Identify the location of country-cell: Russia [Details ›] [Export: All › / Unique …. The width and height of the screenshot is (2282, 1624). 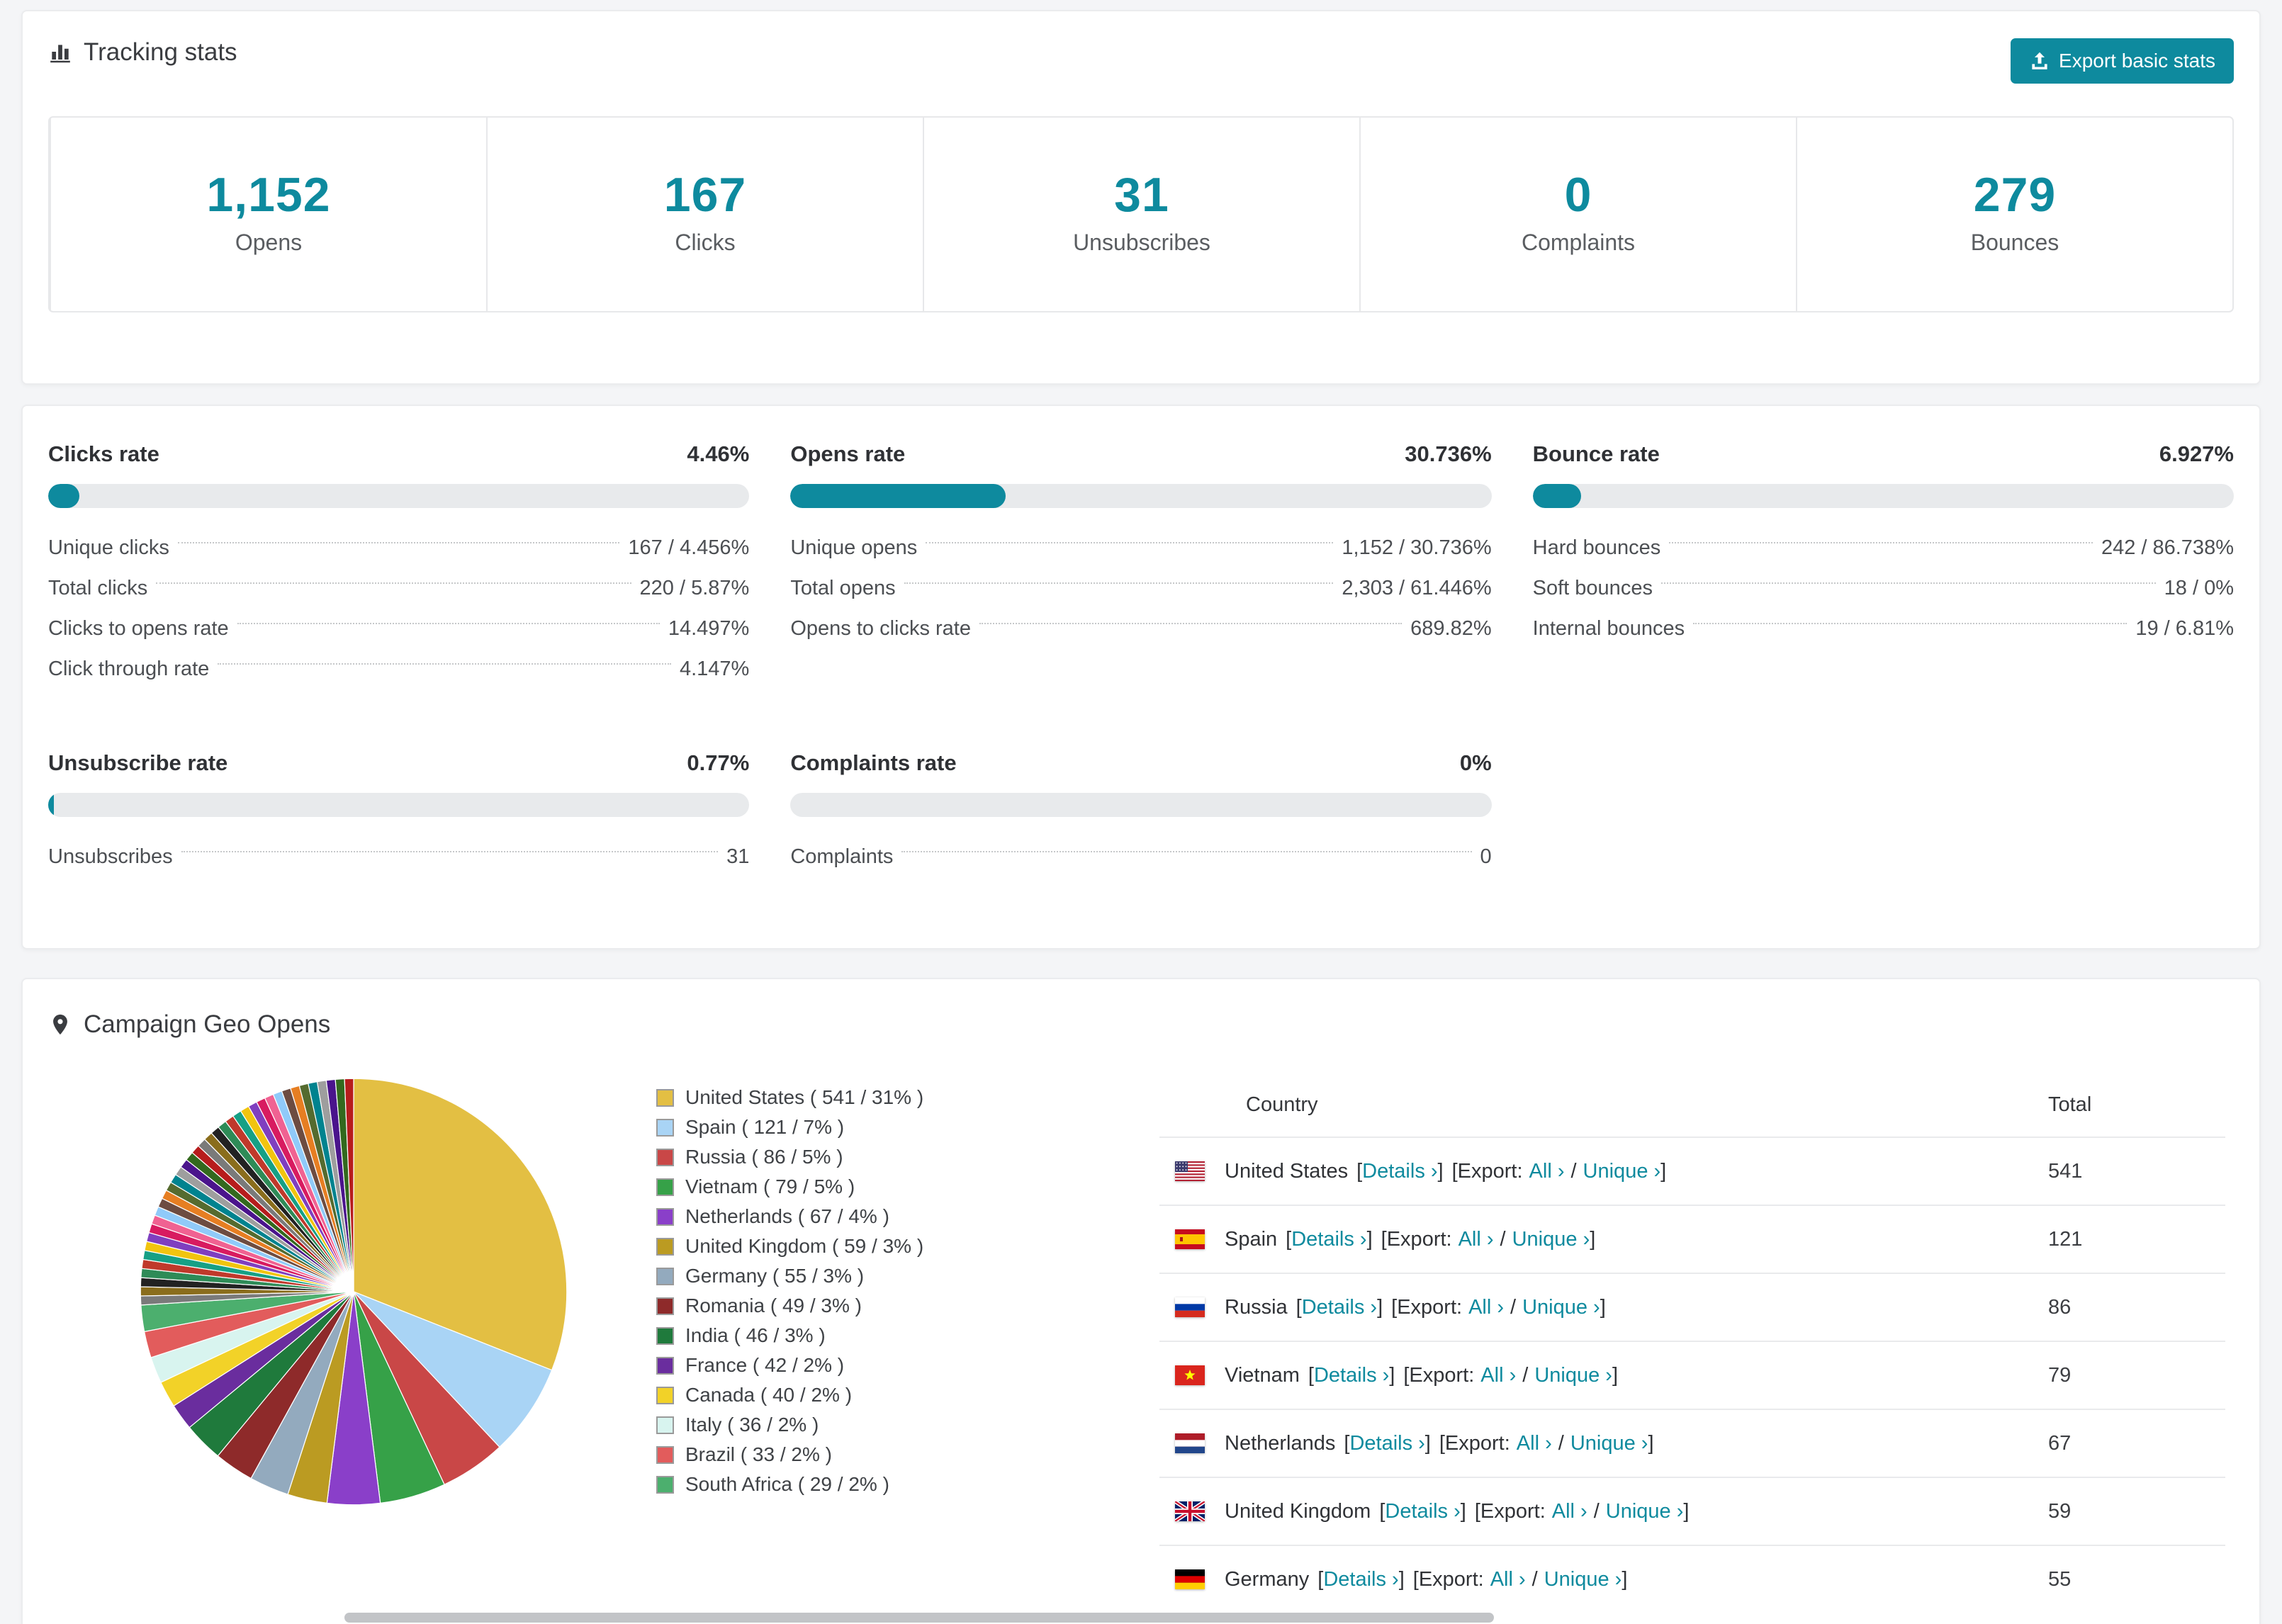
(1603, 1307).